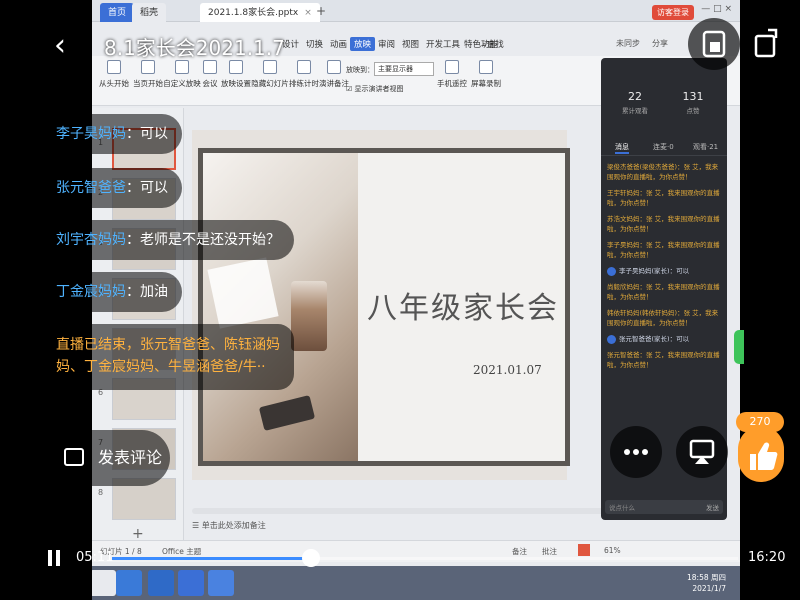 This screenshot has width=800, height=600. Describe the element at coordinates (243, 293) in the screenshot. I see `book-image` at that location.